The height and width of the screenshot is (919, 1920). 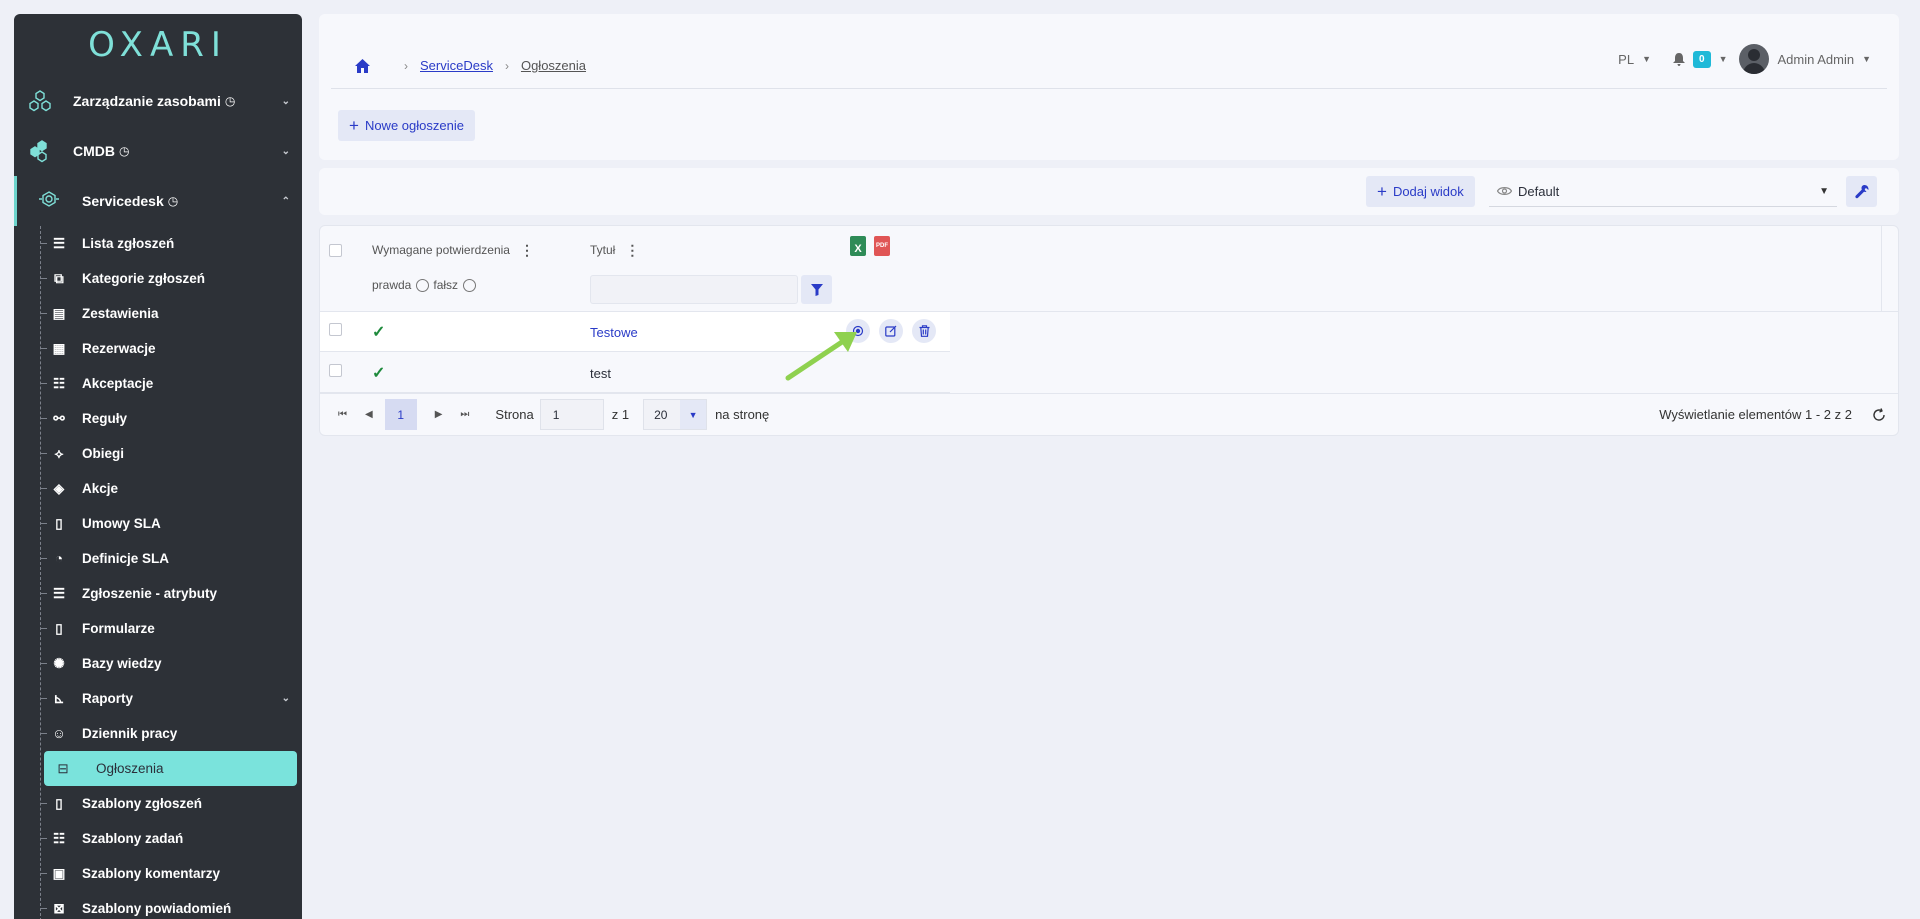 I want to click on sidebar-item-bazy-wiedzy: ✺ Bazy wiedzy, so click(x=158, y=663).